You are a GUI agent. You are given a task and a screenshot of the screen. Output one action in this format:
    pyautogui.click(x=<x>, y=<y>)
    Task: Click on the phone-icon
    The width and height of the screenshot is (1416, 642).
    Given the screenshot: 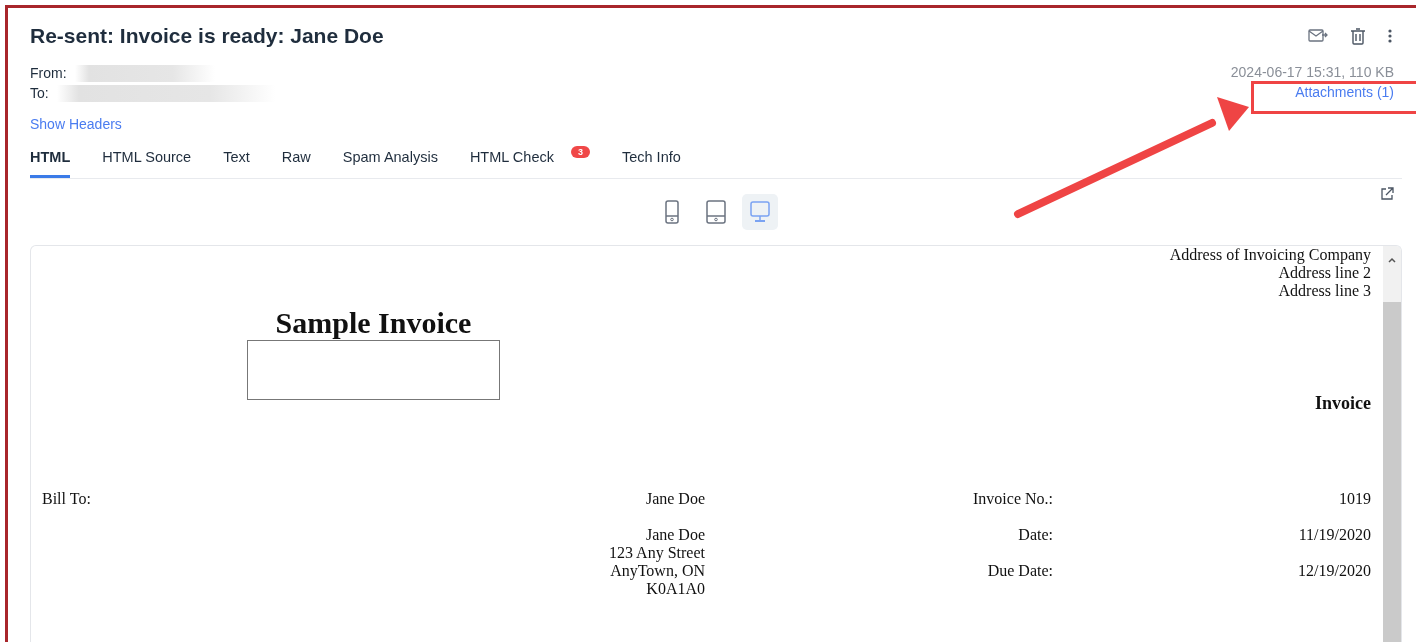 What is the action you would take?
    pyautogui.click(x=672, y=212)
    